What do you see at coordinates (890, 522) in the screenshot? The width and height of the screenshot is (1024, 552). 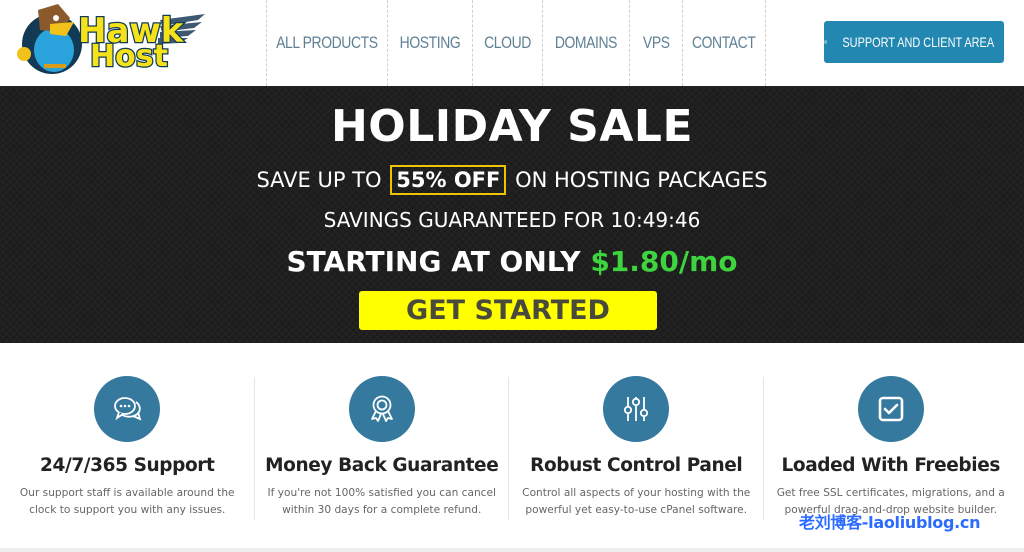 I see `watermark-text: 老刘博客-laoliublog.cn` at bounding box center [890, 522].